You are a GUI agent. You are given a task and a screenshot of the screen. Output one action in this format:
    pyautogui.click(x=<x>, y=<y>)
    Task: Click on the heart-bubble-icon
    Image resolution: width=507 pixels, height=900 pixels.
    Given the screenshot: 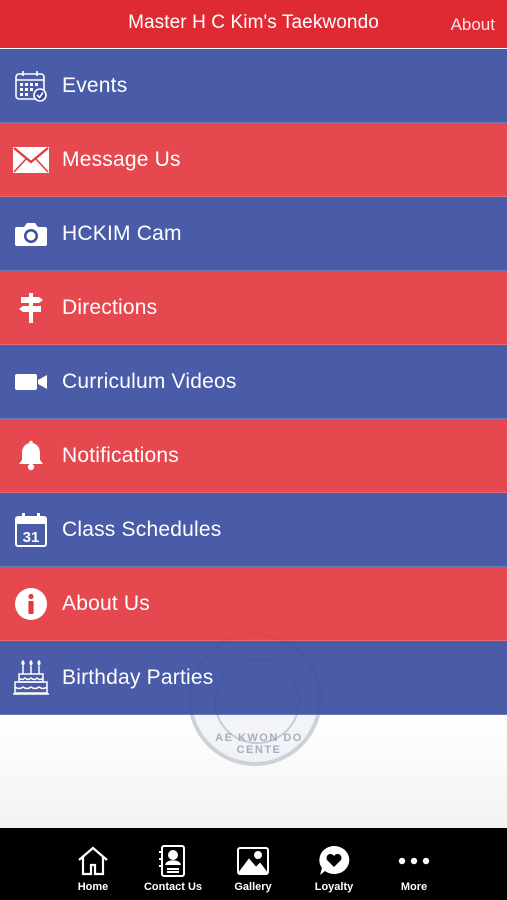 What is the action you would take?
    pyautogui.click(x=334, y=861)
    